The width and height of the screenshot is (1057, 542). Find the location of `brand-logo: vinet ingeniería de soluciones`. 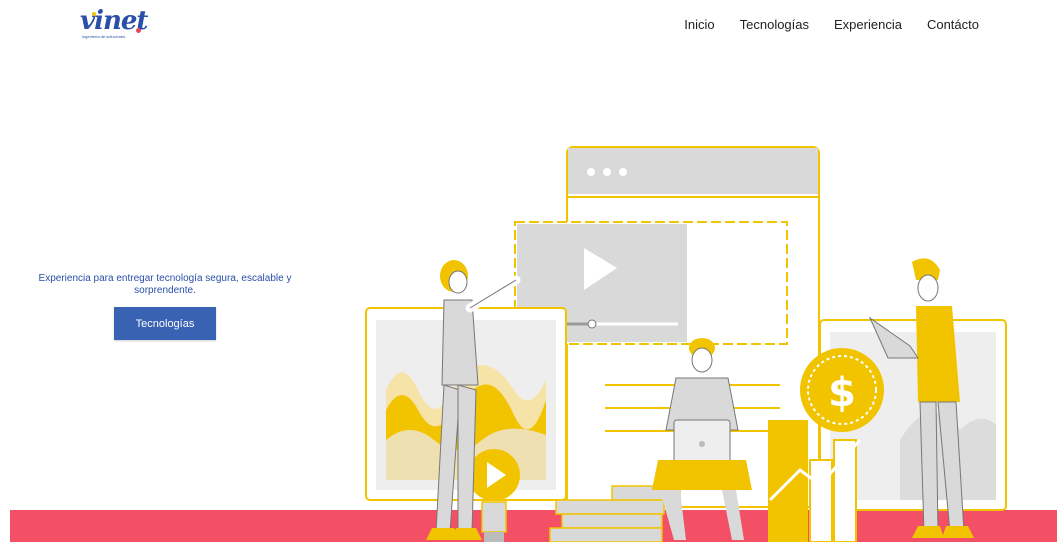

brand-logo: vinet ingeniería de soluciones is located at coordinates (115, 23).